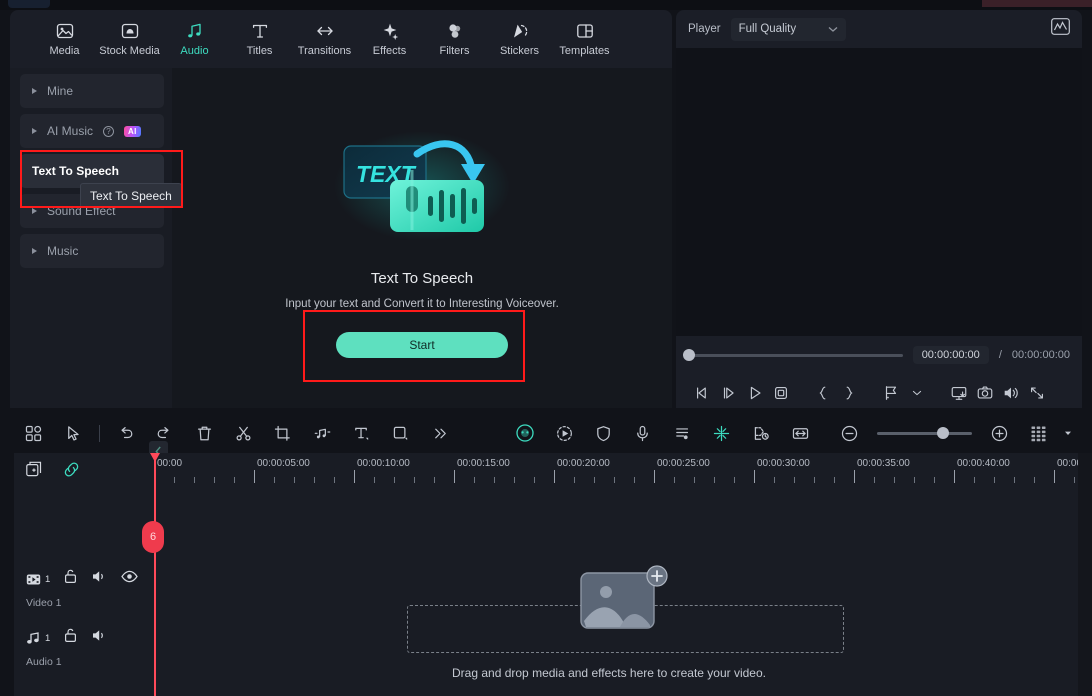  What do you see at coordinates (1085, 574) in the screenshot?
I see `timeline-right-edge` at bounding box center [1085, 574].